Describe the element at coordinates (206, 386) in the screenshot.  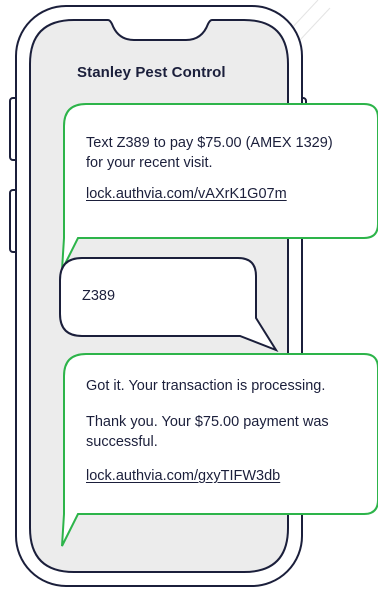
I see `message-text-line: Got it. Your transaction is processing.` at that location.